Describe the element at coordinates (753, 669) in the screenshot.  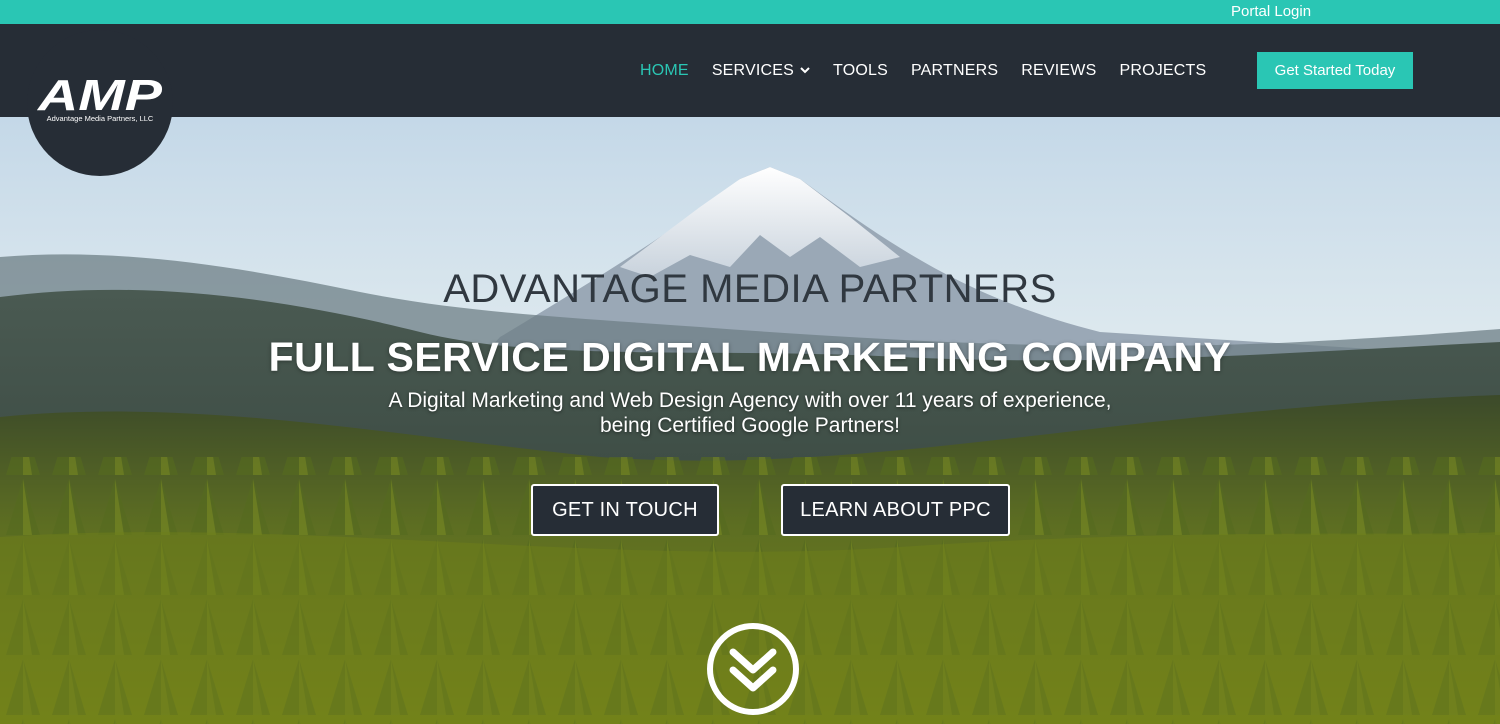
I see `double-chevron-down-icon` at that location.